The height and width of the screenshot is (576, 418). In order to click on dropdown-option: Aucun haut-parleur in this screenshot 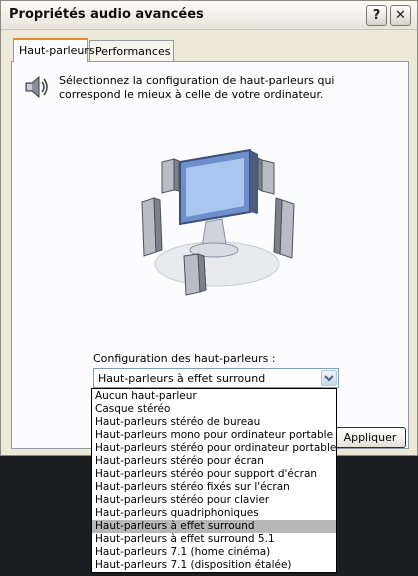, I will do `click(214, 396)`.